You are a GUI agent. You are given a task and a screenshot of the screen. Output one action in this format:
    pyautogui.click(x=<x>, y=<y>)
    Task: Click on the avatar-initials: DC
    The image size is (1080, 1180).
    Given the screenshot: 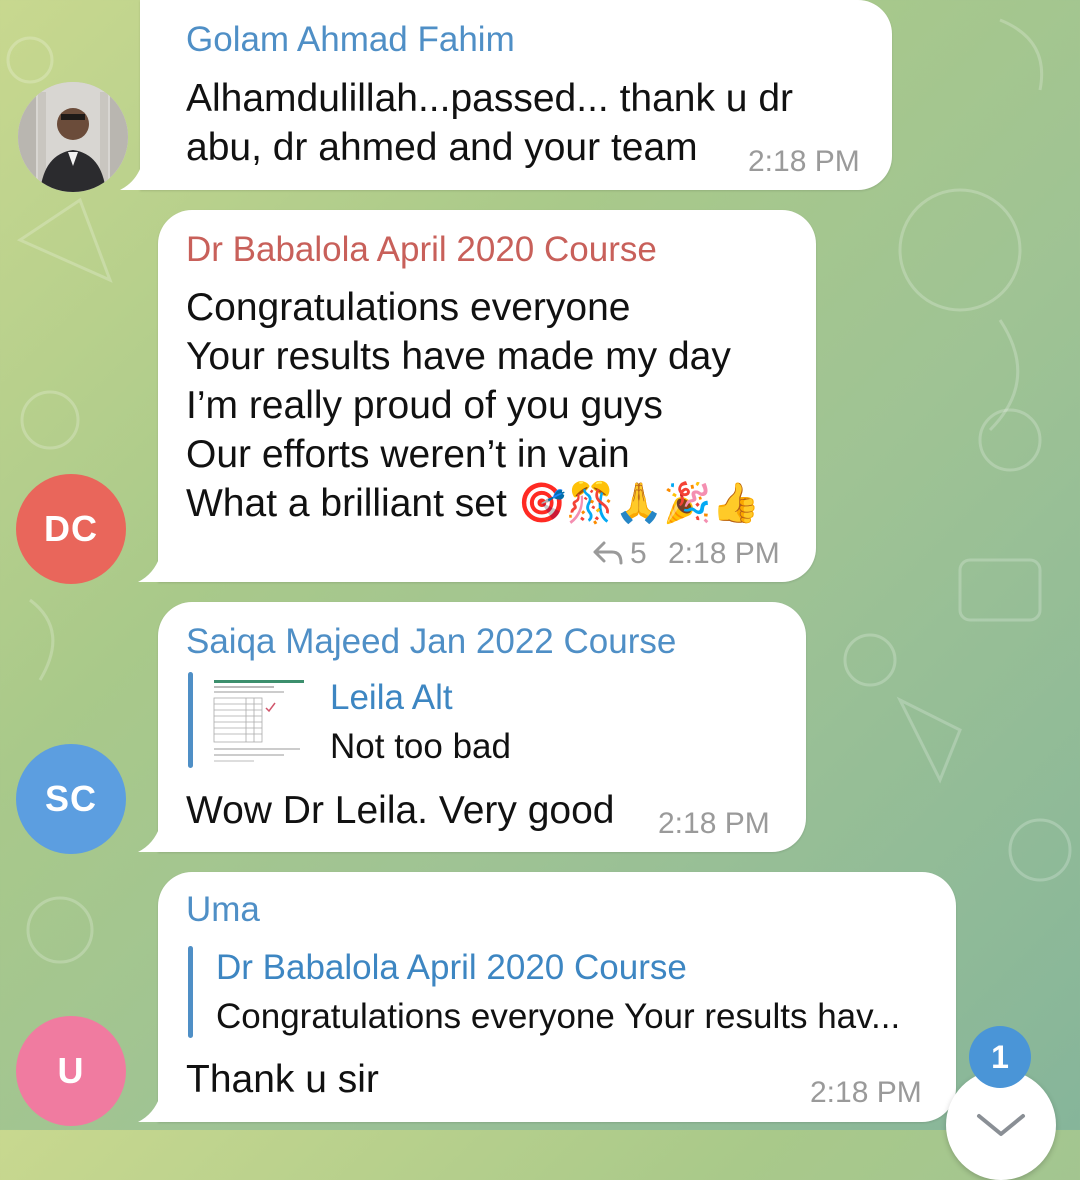 What is the action you would take?
    pyautogui.click(x=71, y=529)
    